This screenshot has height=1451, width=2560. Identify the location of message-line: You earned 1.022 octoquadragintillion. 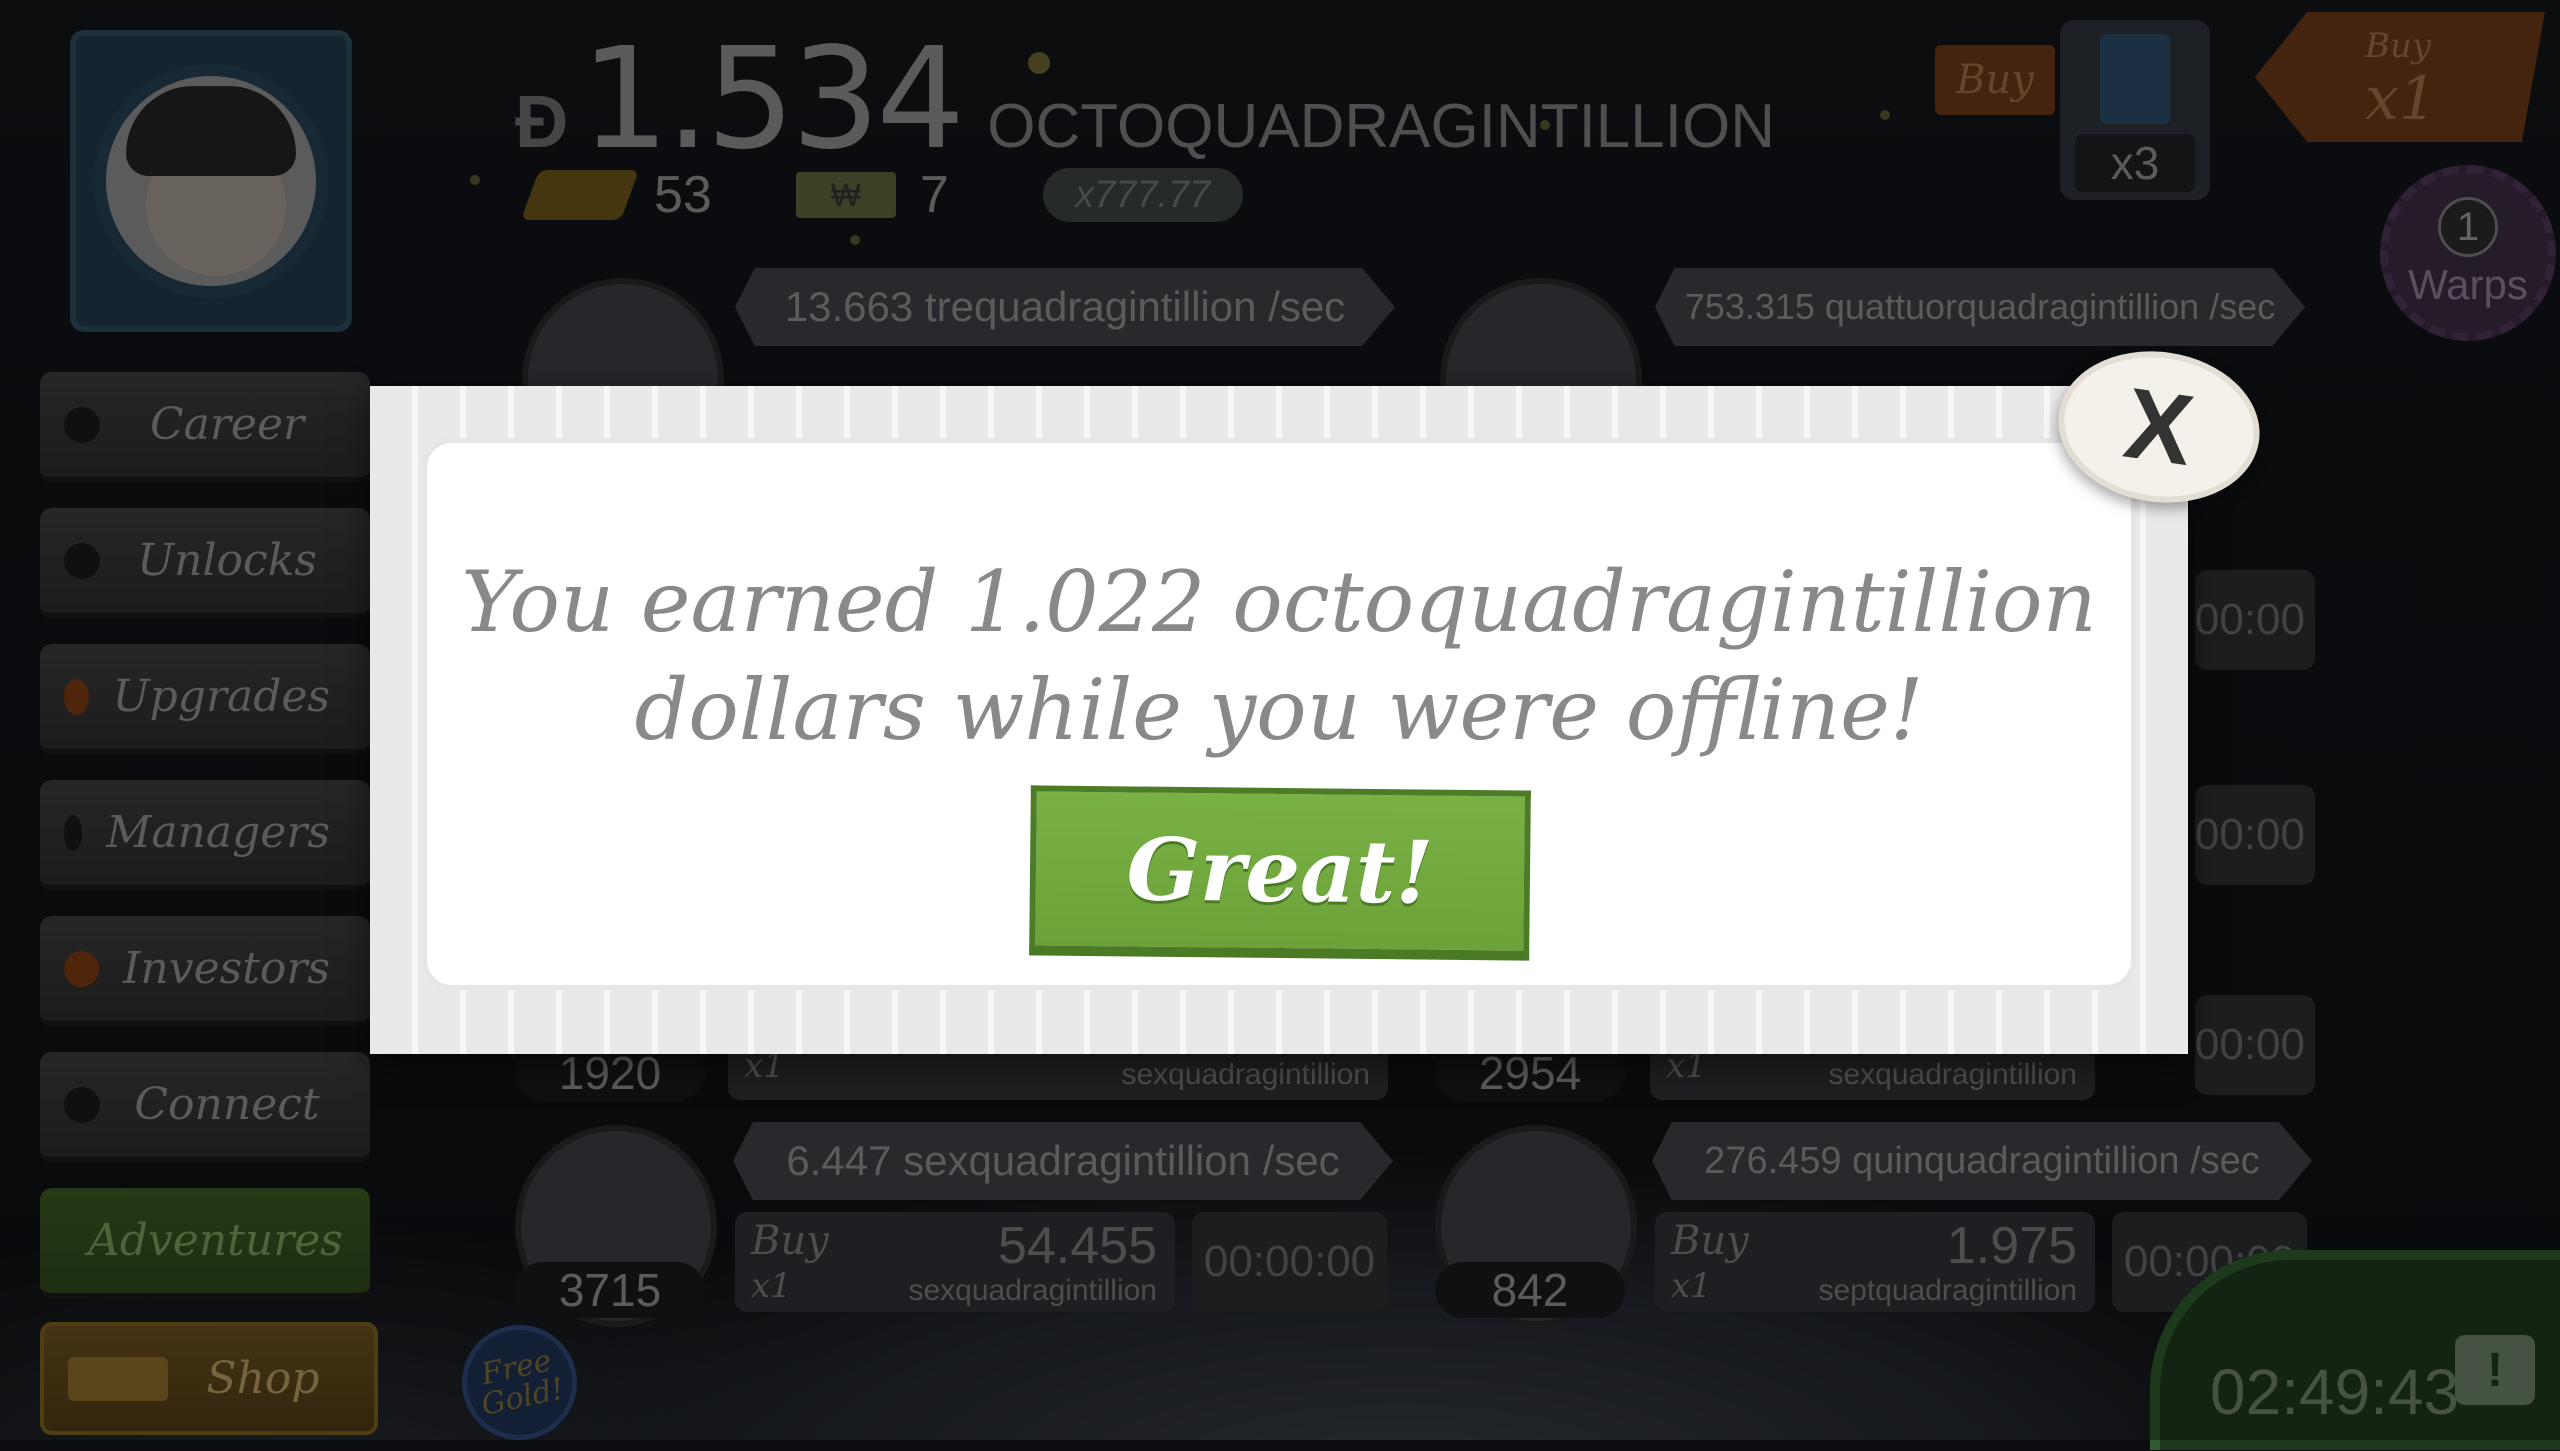
(1279, 602).